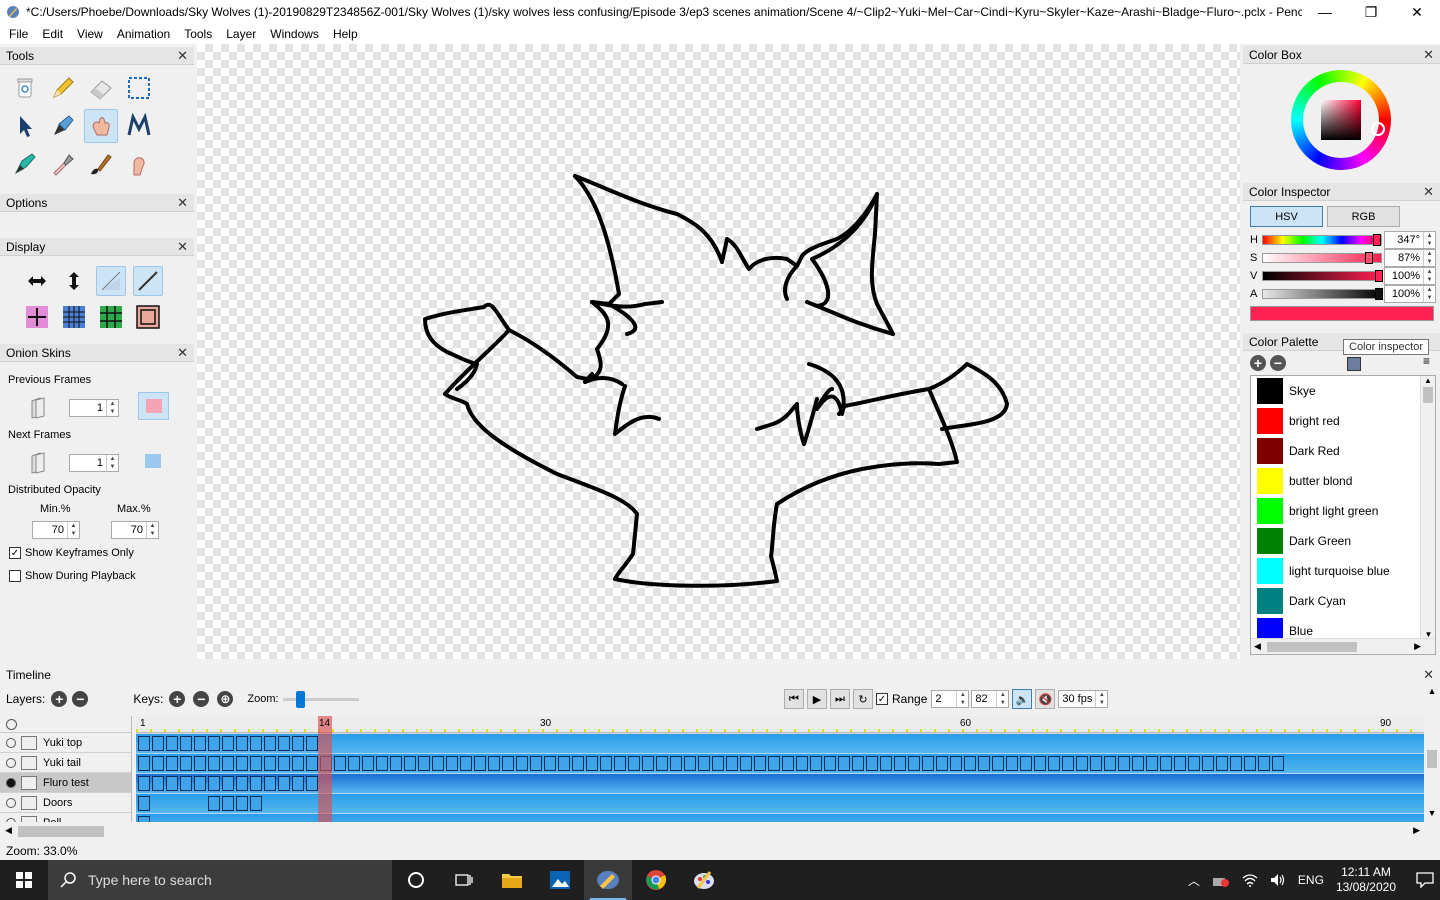  Describe the element at coordinates (201, 699) in the screenshot. I see `remove-key-icon: −` at that location.